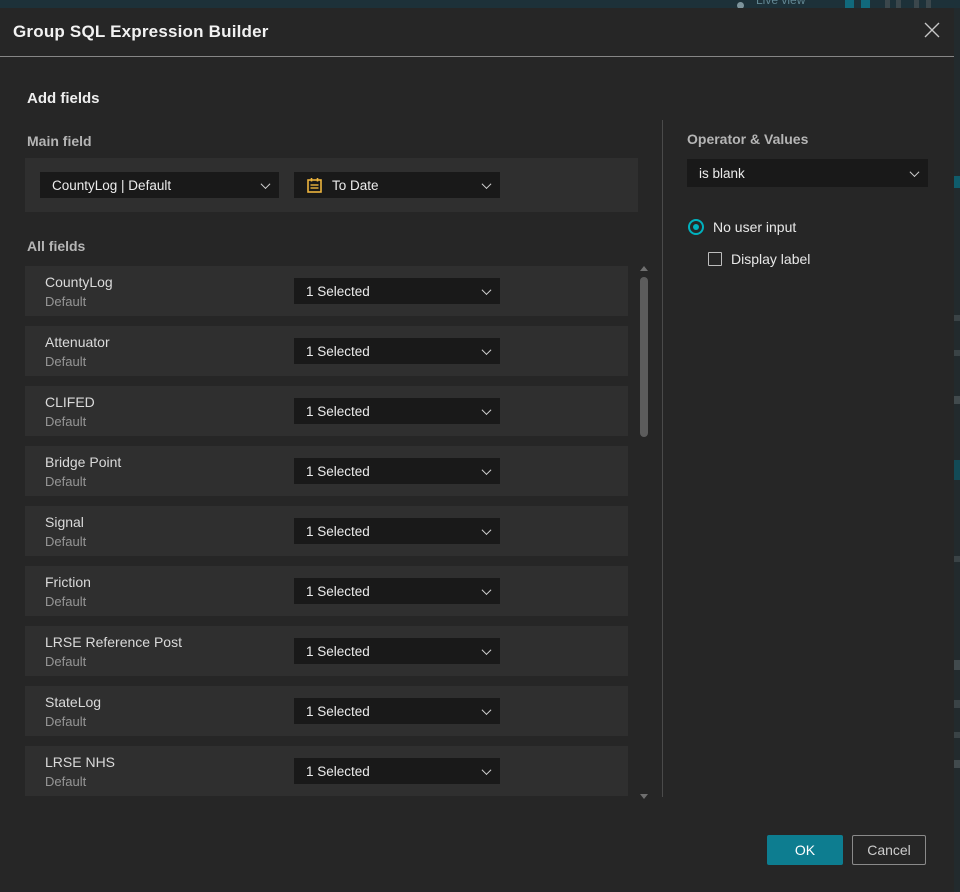  I want to click on dialog-header: Group SQL Expression Builder, so click(477, 32).